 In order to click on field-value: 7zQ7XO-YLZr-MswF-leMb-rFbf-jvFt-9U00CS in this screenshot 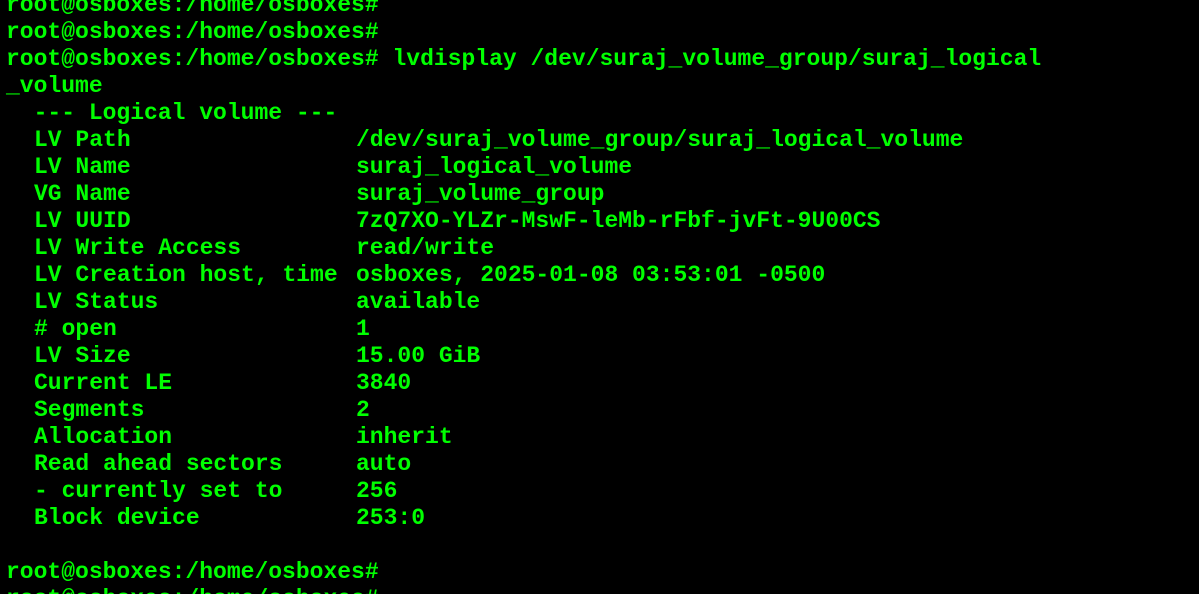, I will do `click(618, 221)`.